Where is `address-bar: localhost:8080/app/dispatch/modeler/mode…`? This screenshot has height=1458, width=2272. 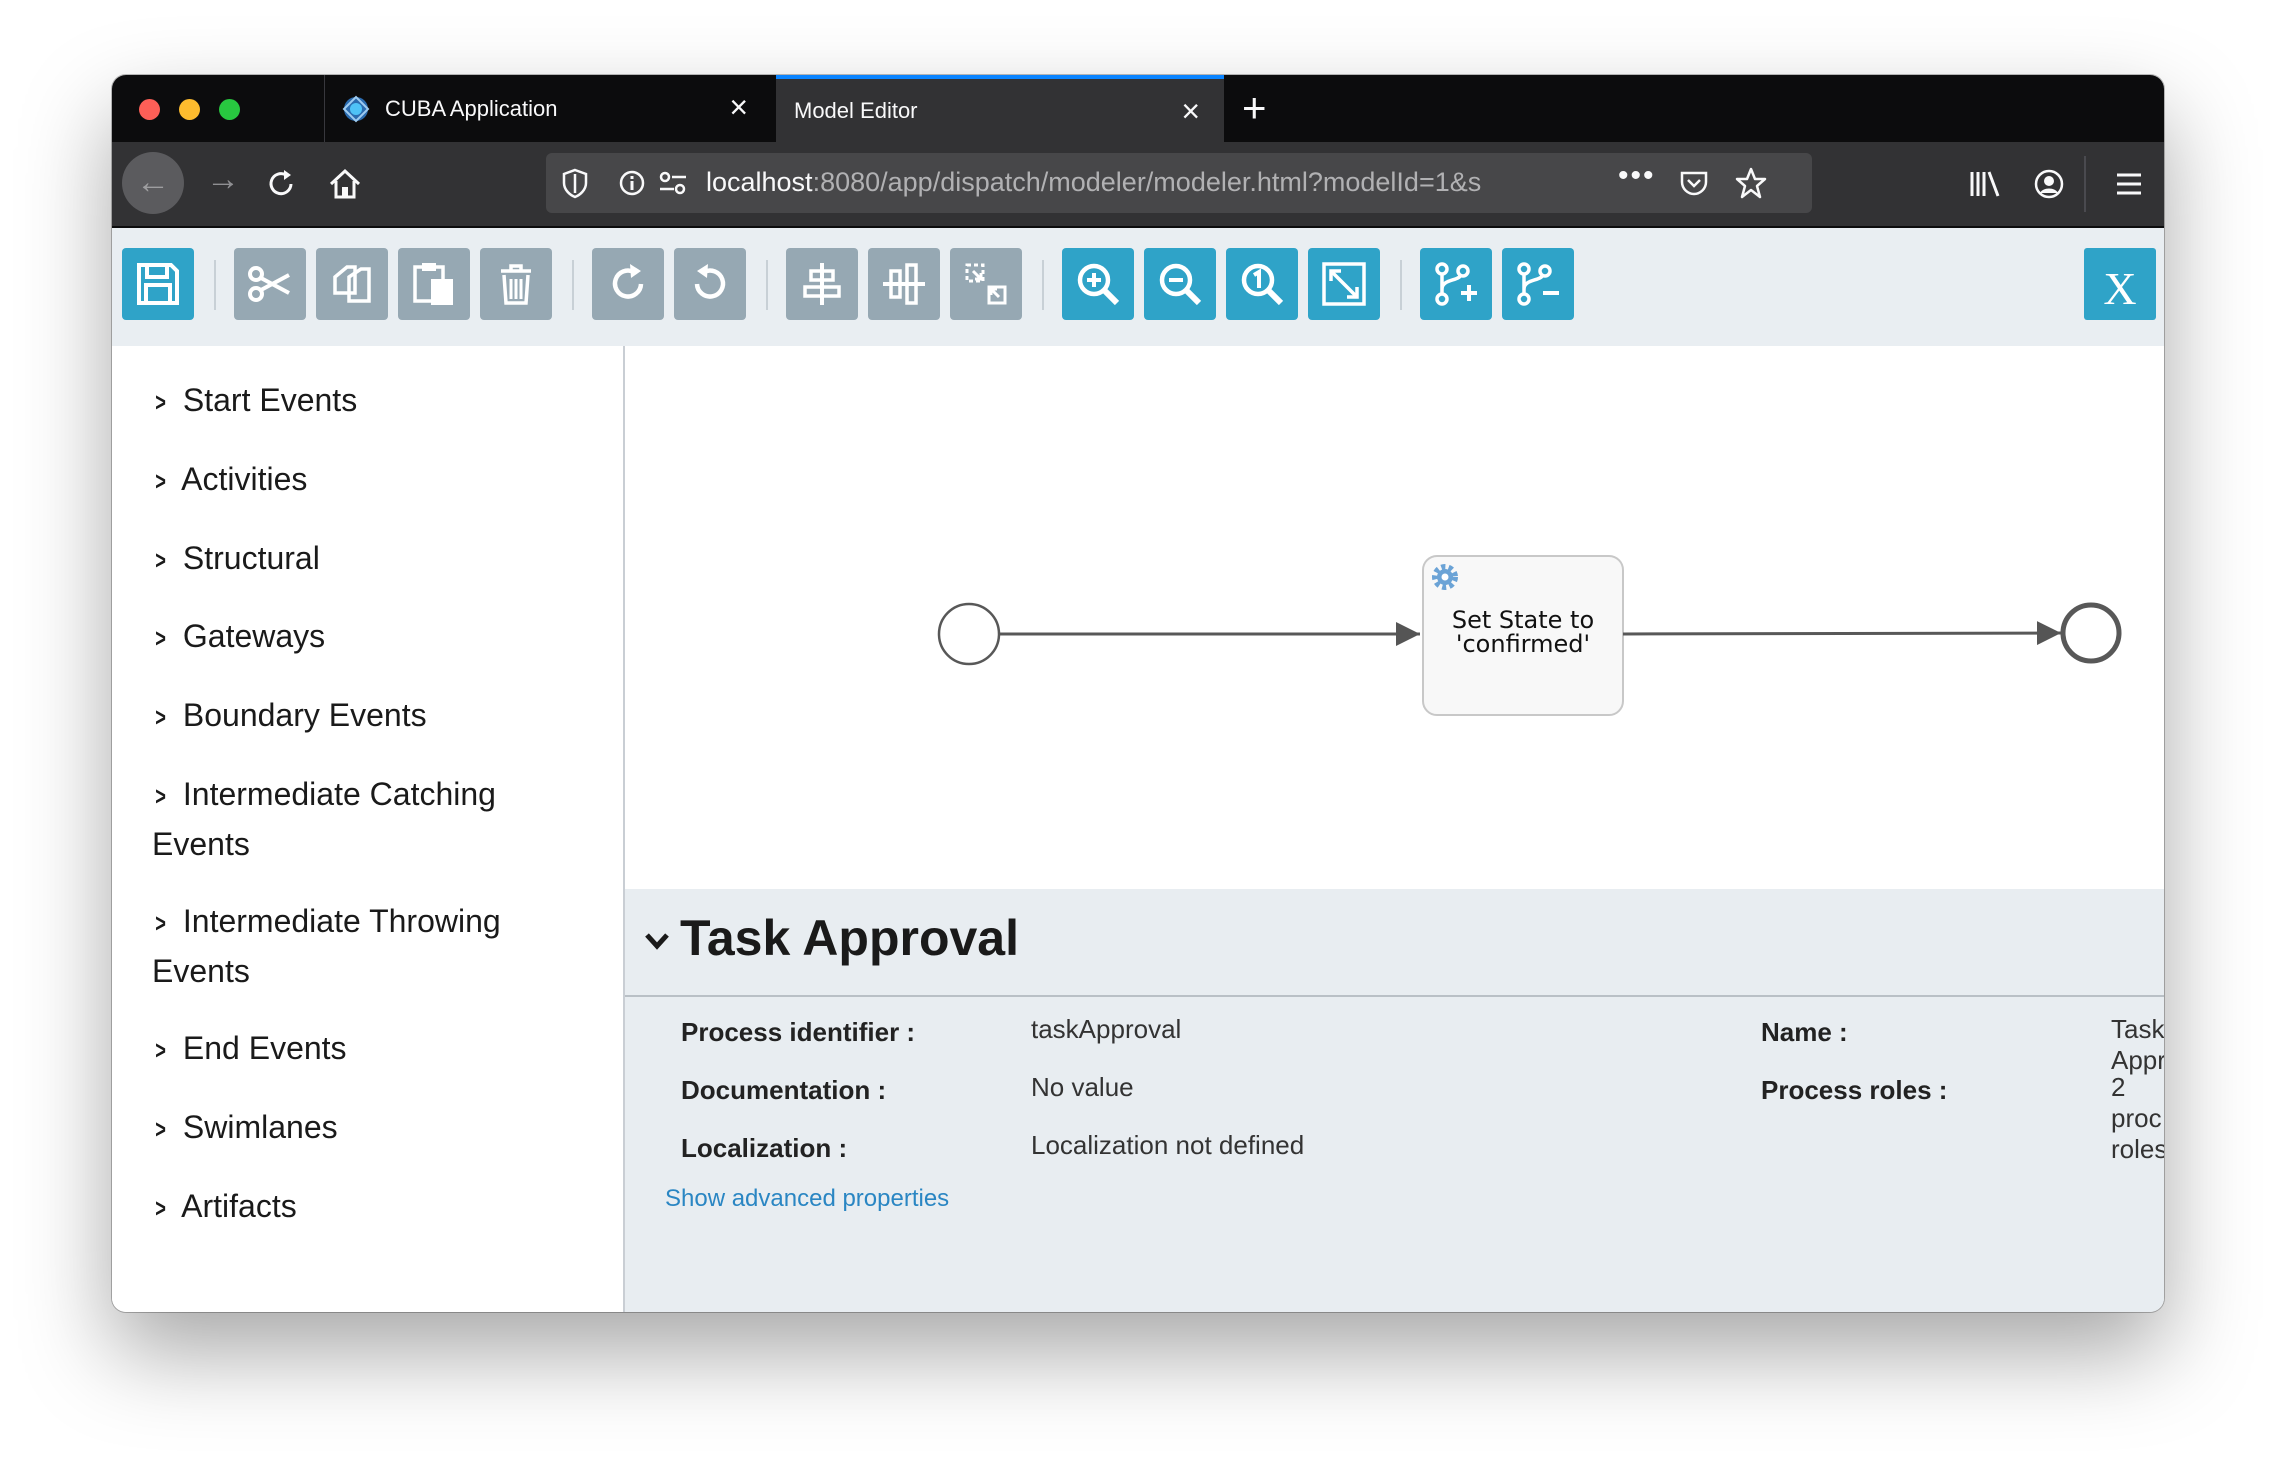 address-bar: localhost:8080/app/dispatch/modeler/mode… is located at coordinates (1179, 183).